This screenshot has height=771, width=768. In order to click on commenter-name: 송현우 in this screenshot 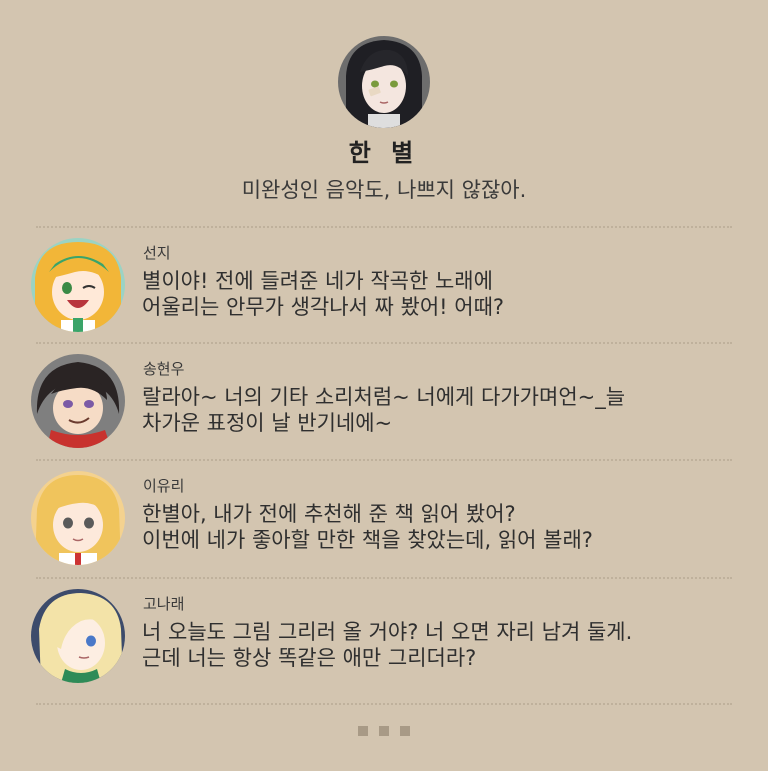, I will do `click(164, 369)`.